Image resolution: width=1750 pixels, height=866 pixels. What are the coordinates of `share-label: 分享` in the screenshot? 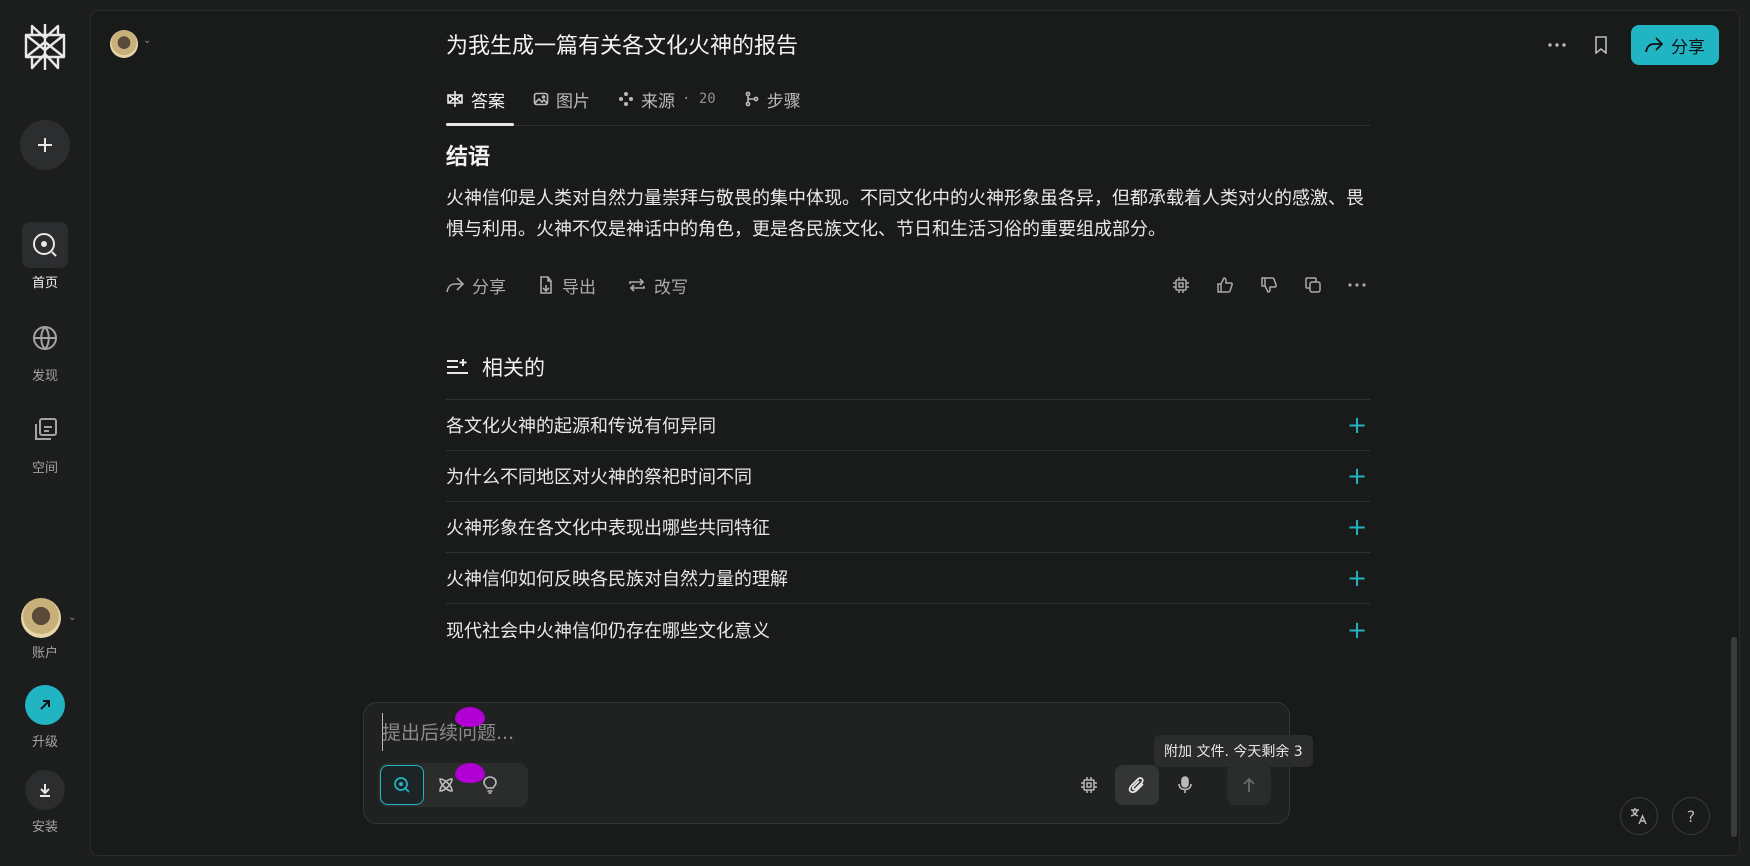 It's located at (1688, 47).